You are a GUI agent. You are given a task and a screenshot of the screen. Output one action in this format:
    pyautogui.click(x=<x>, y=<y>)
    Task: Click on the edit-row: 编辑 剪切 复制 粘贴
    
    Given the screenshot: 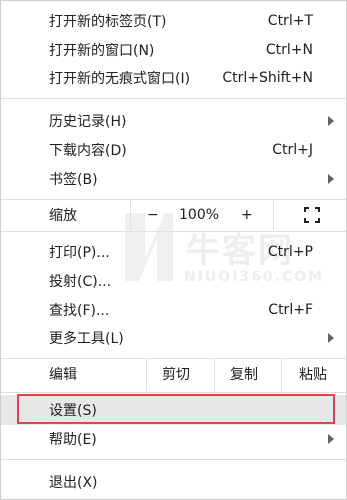 What is the action you would take?
    pyautogui.click(x=173, y=375)
    